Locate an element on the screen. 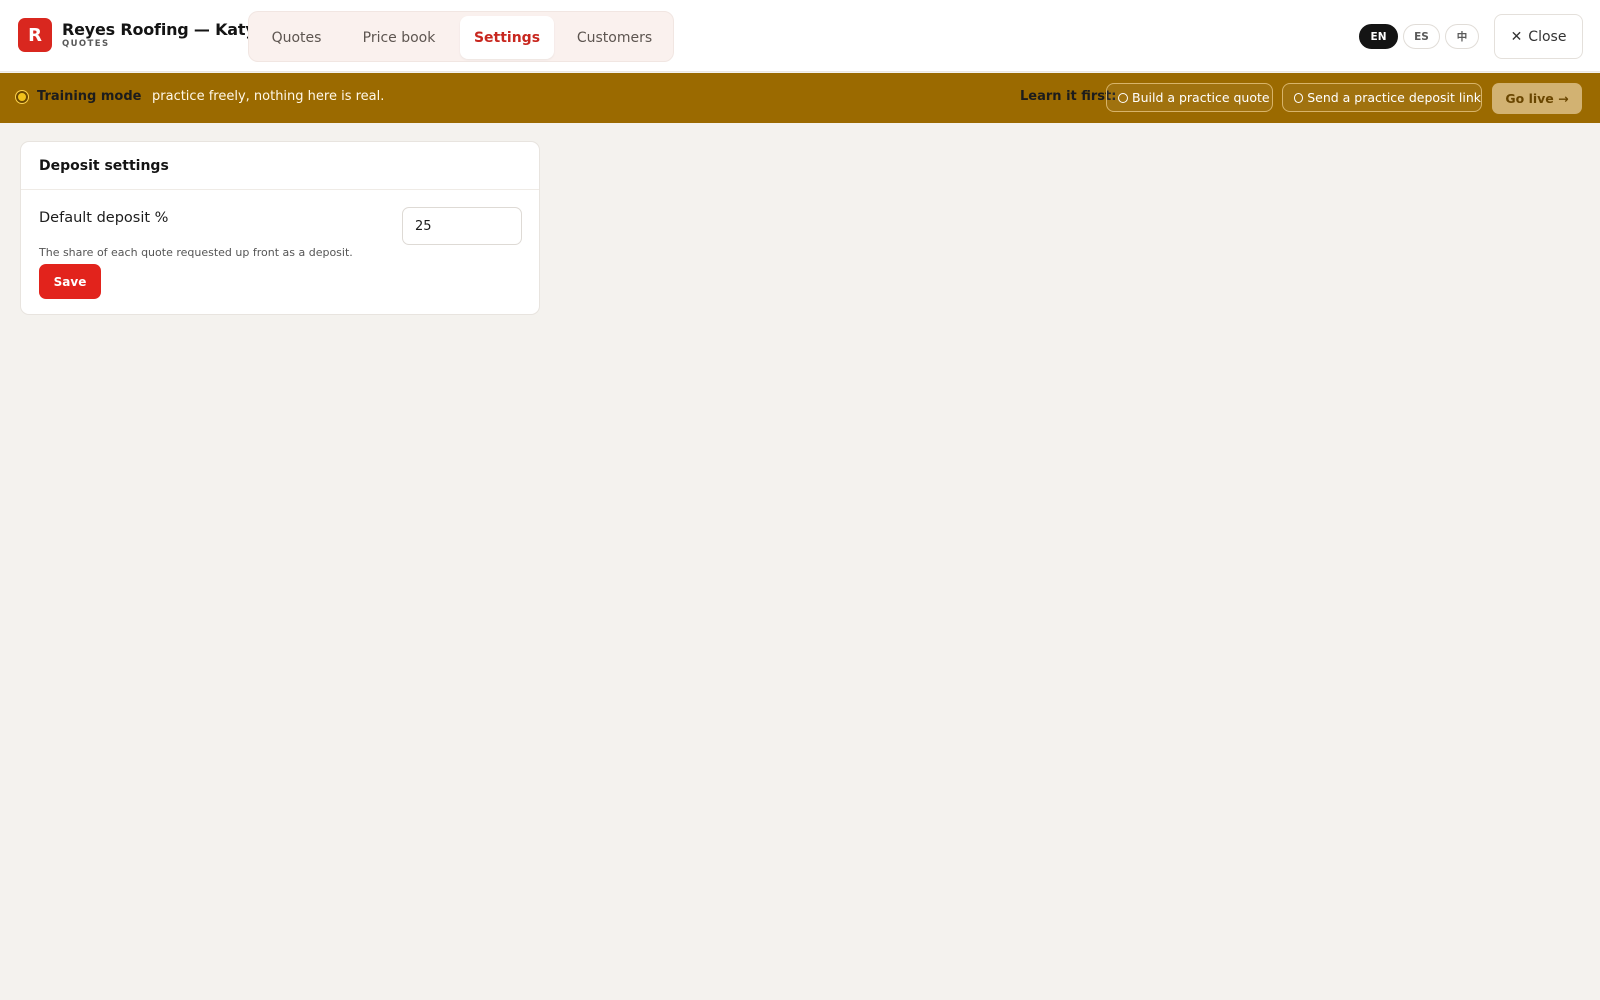 The width and height of the screenshot is (1600, 1000). tab-customers: Customers is located at coordinates (614, 37).